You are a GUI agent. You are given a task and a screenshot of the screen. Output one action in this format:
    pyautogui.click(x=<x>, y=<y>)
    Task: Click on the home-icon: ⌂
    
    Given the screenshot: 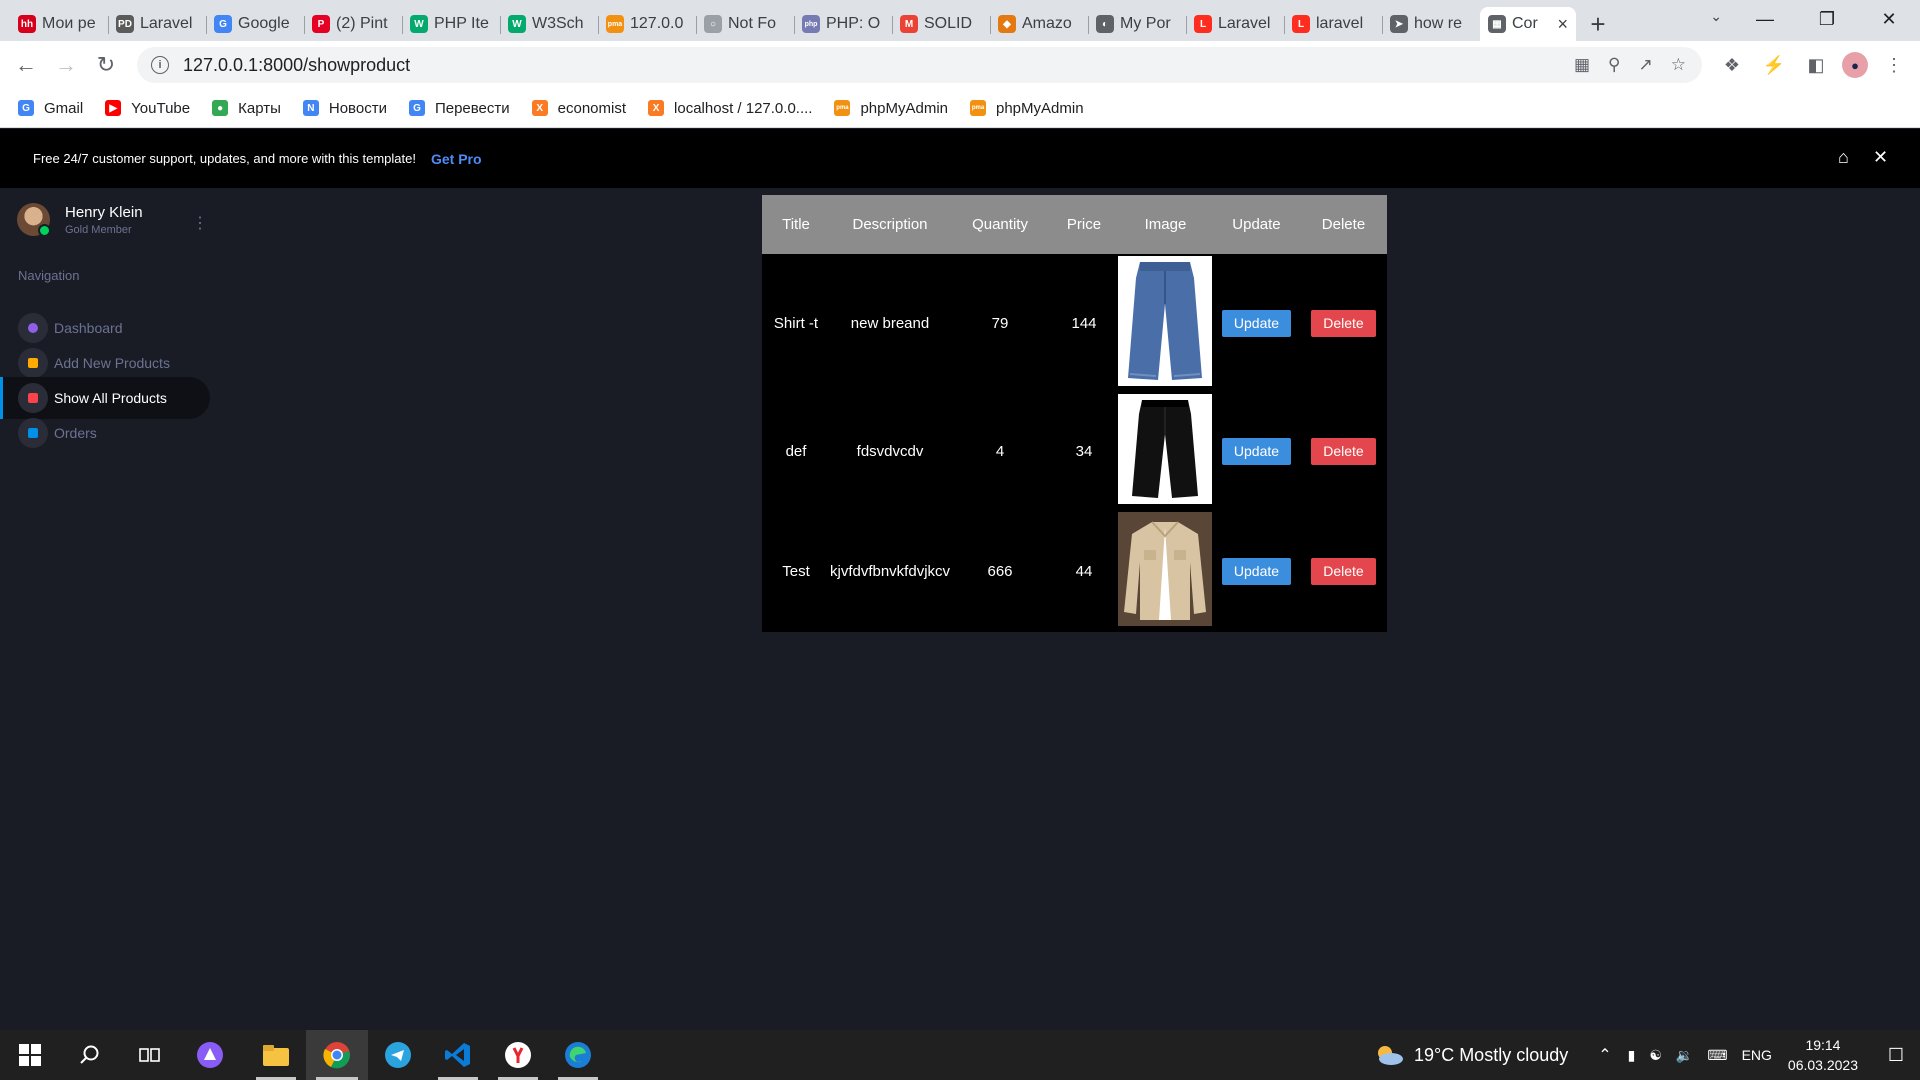 What is the action you would take?
    pyautogui.click(x=1843, y=157)
    